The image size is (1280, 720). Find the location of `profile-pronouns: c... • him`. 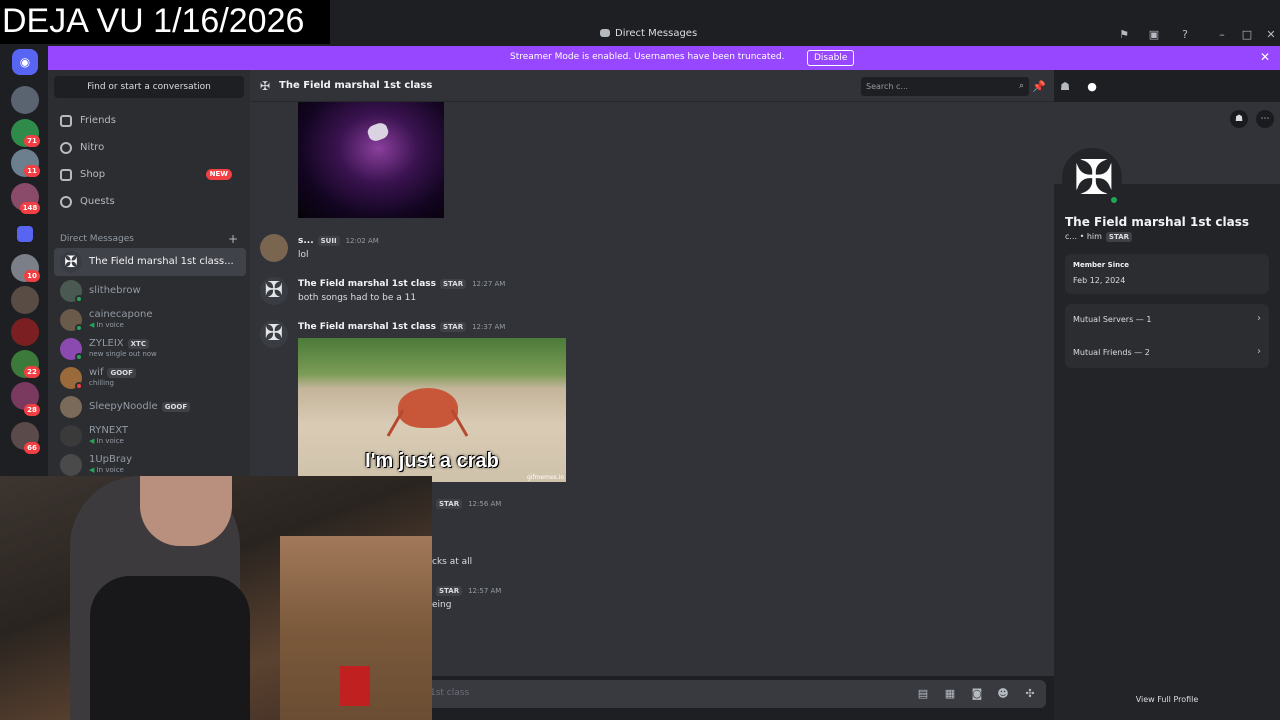

profile-pronouns: c... • him is located at coordinates (1083, 236).